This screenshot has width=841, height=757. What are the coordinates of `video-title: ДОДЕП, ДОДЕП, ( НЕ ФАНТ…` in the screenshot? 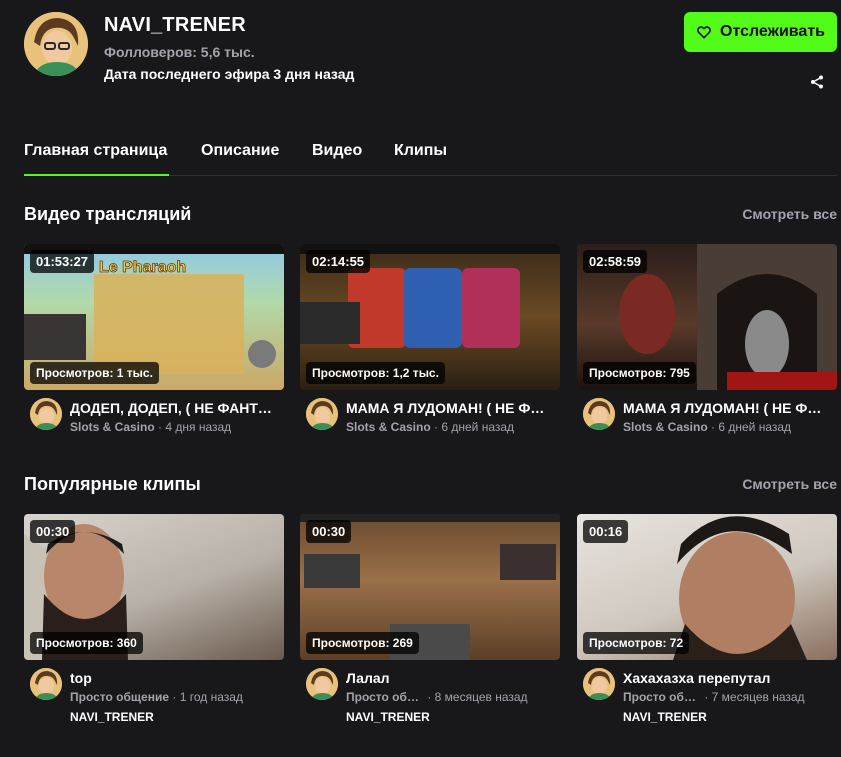 It's located at (177, 408).